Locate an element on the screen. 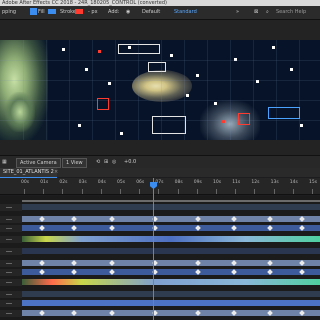  ruler-label: 01s is located at coordinates (44, 182).